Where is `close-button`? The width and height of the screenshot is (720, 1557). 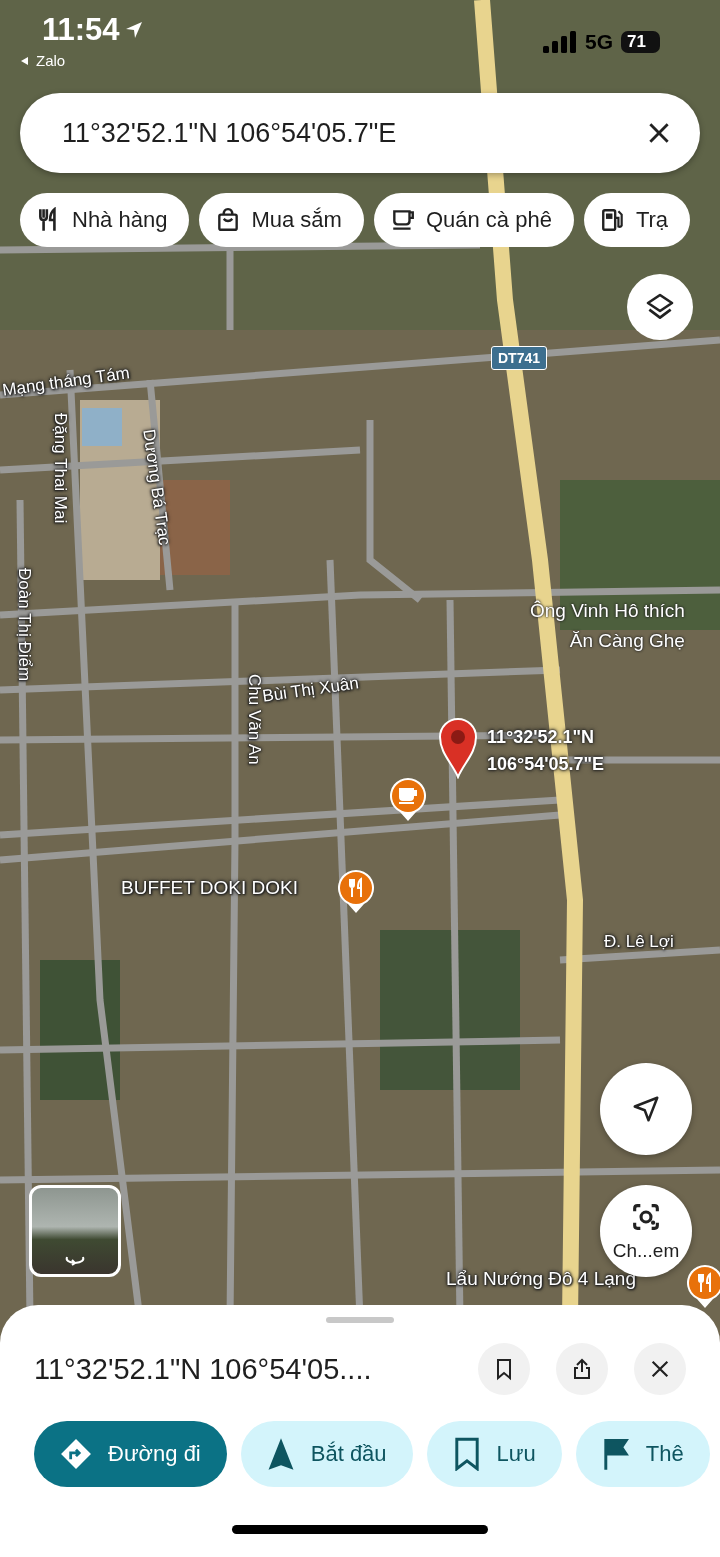
close-button is located at coordinates (660, 1369).